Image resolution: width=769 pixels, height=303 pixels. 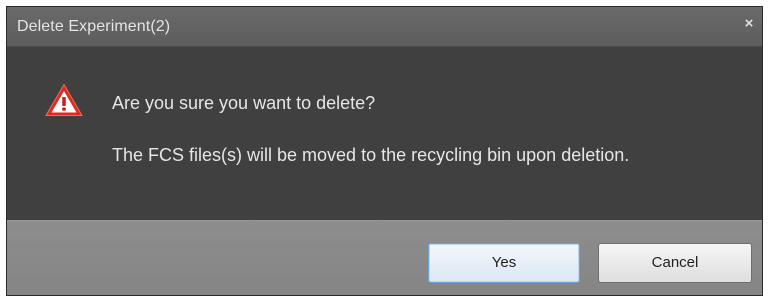 What do you see at coordinates (384, 27) in the screenshot?
I see `dialog-title-bar: Delete Experiment(2) ×` at bounding box center [384, 27].